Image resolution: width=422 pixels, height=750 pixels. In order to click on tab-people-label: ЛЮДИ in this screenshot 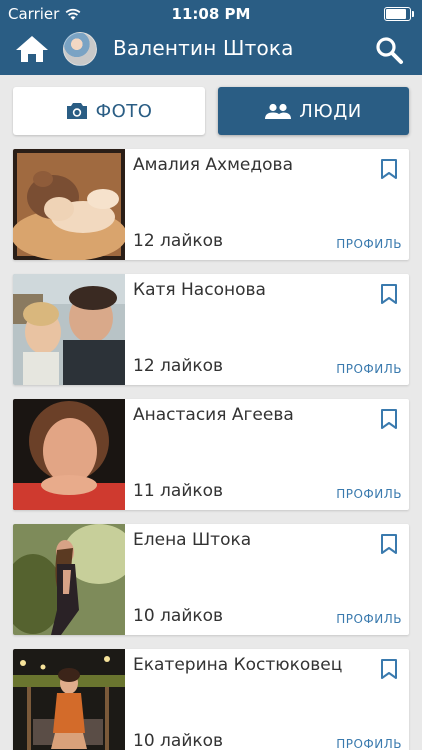, I will do `click(330, 111)`.